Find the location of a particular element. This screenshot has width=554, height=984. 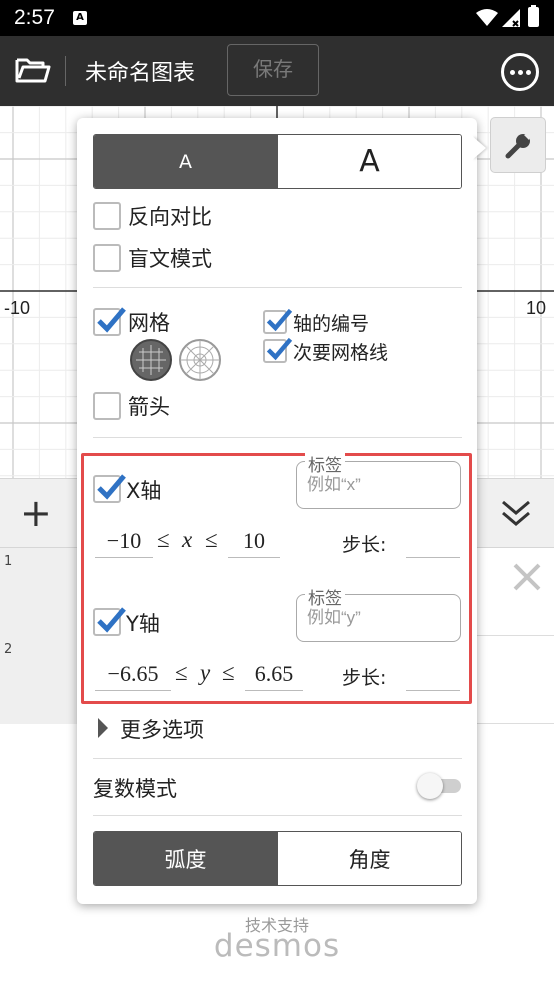

wifi-icon is located at coordinates (487, 17).